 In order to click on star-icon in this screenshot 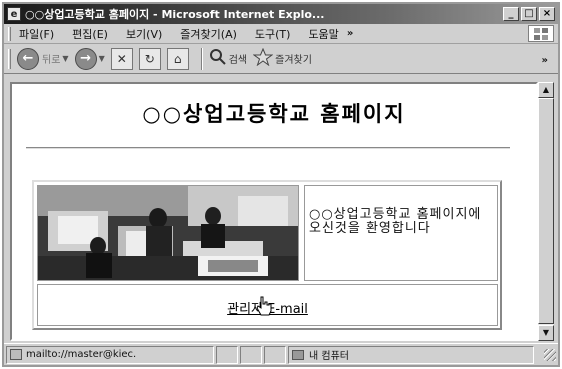, I will do `click(263, 58)`.